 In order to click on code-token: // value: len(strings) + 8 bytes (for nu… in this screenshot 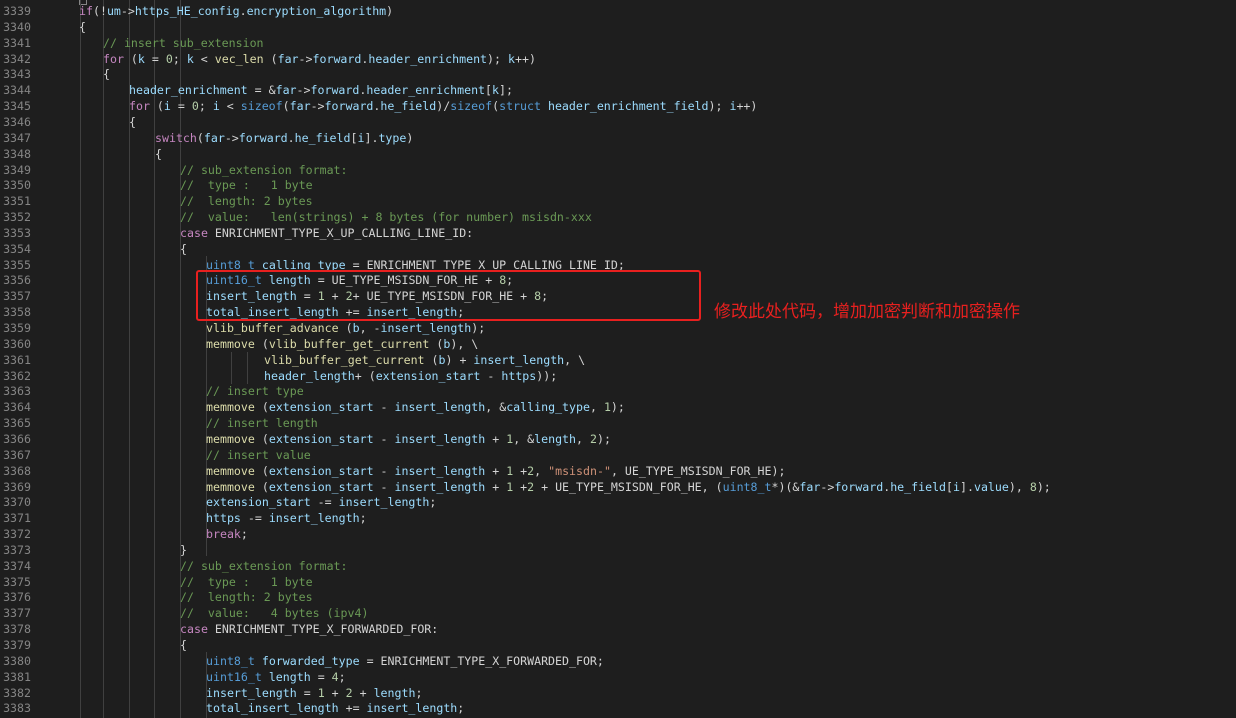, I will do `click(386, 217)`.